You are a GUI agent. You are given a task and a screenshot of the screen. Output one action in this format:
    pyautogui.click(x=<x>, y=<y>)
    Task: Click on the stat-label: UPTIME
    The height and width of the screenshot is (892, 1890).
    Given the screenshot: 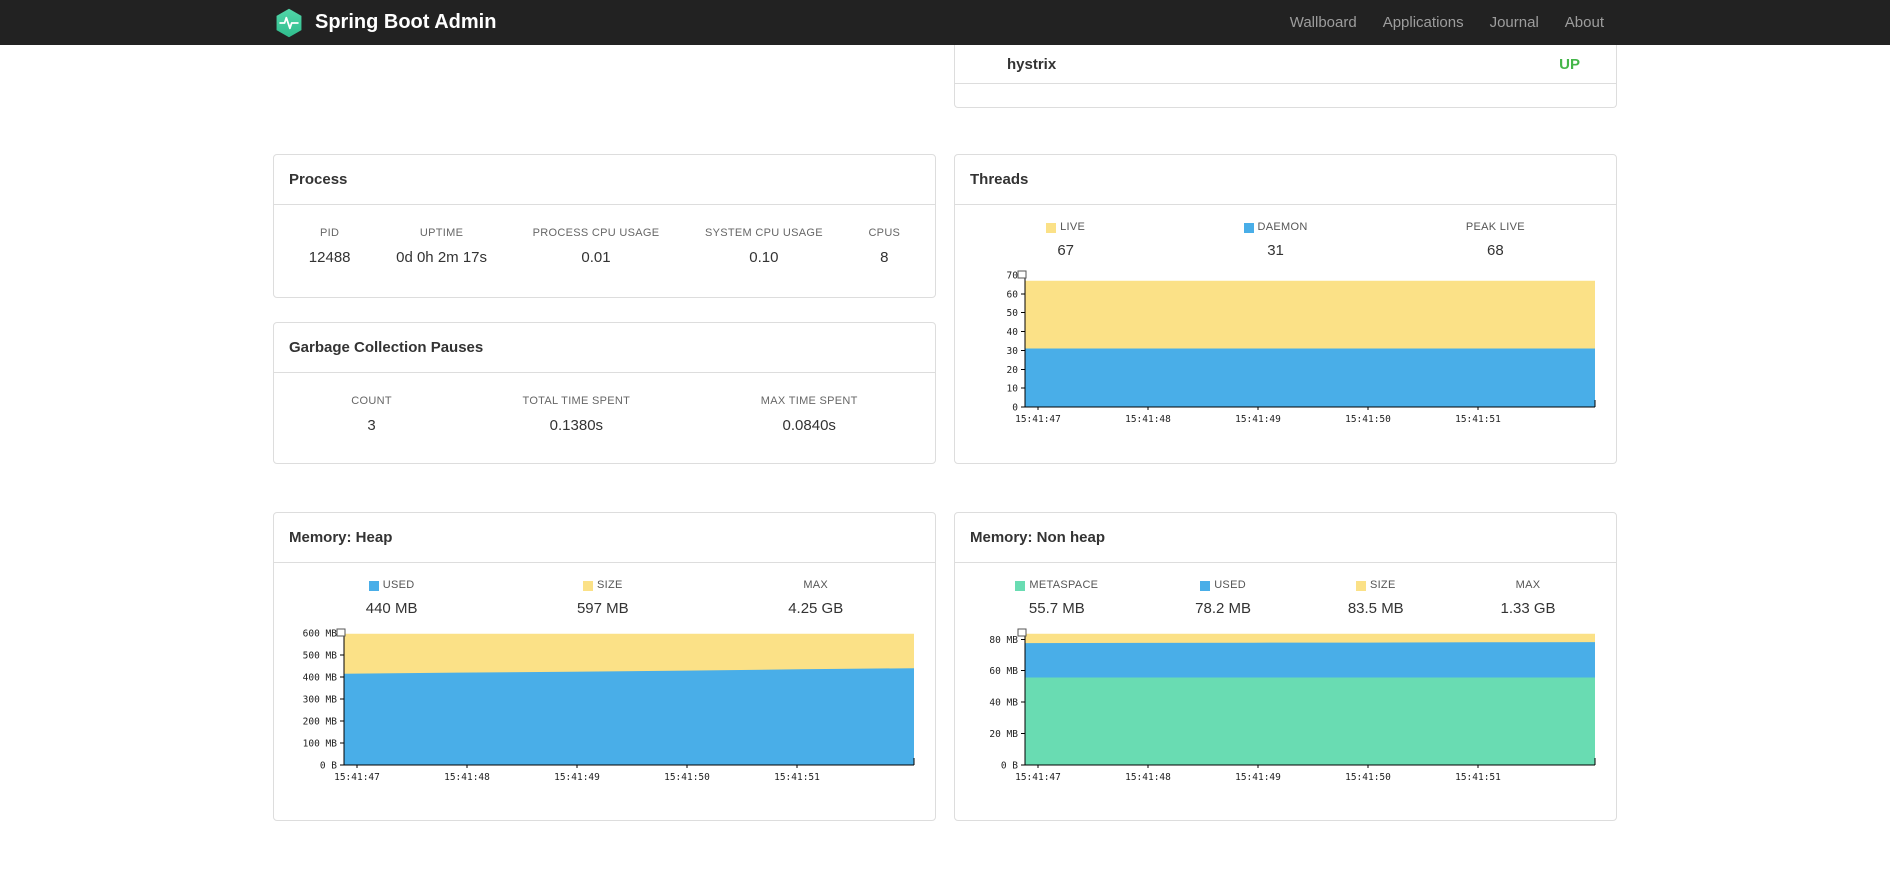 What is the action you would take?
    pyautogui.click(x=441, y=233)
    